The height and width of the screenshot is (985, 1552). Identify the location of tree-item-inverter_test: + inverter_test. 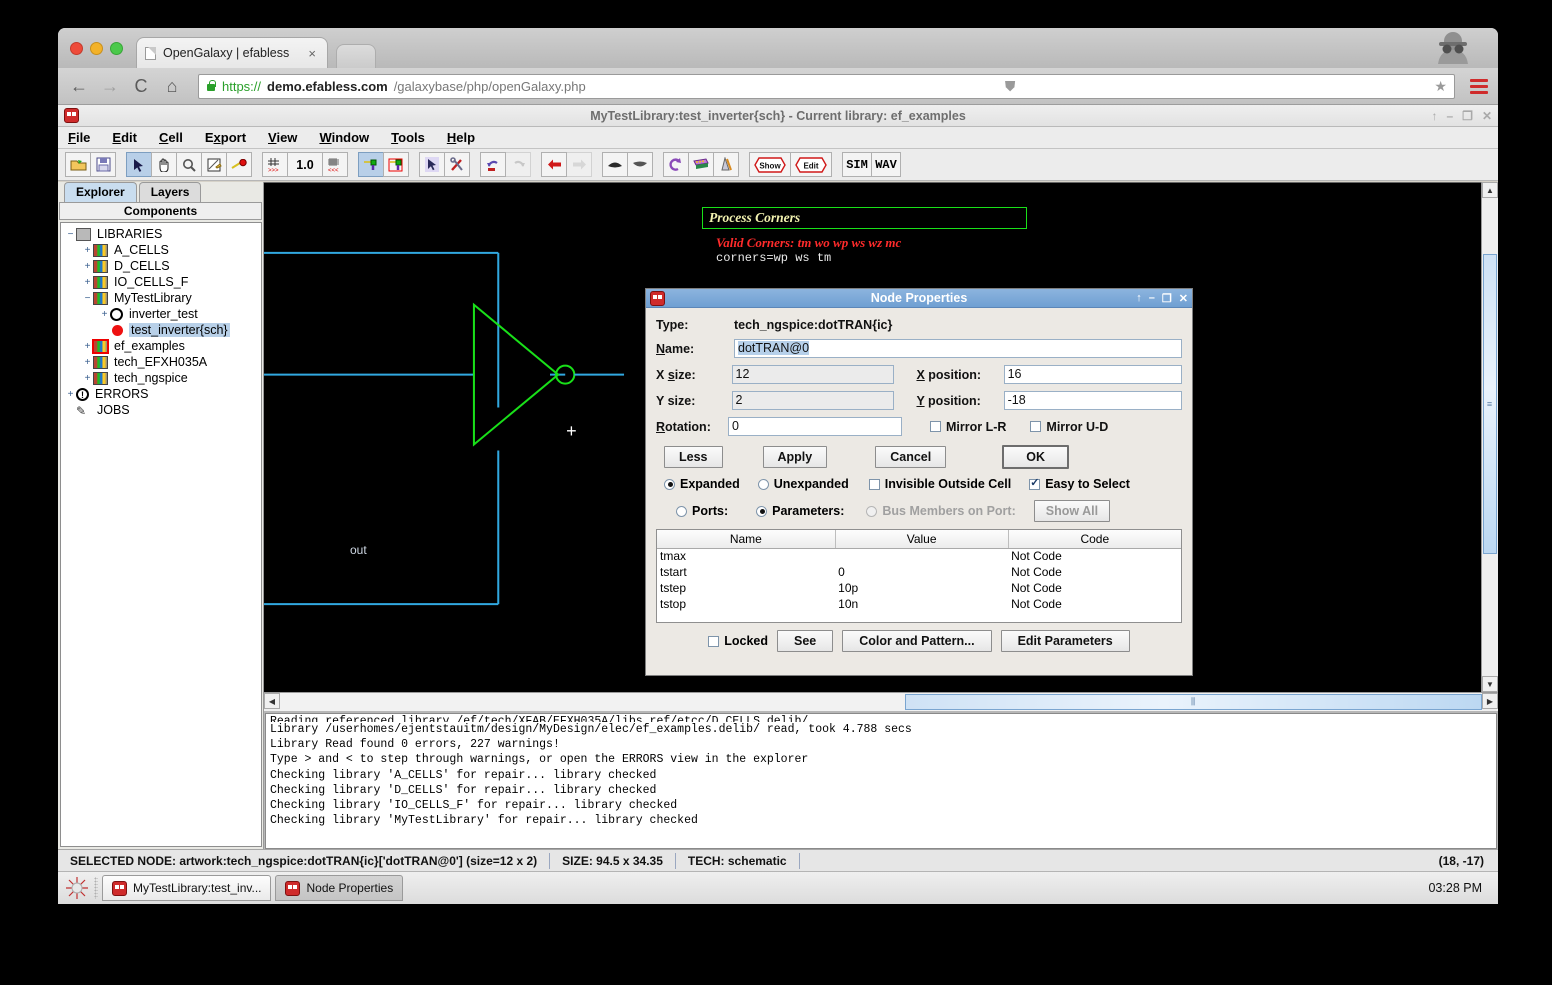
(161, 314).